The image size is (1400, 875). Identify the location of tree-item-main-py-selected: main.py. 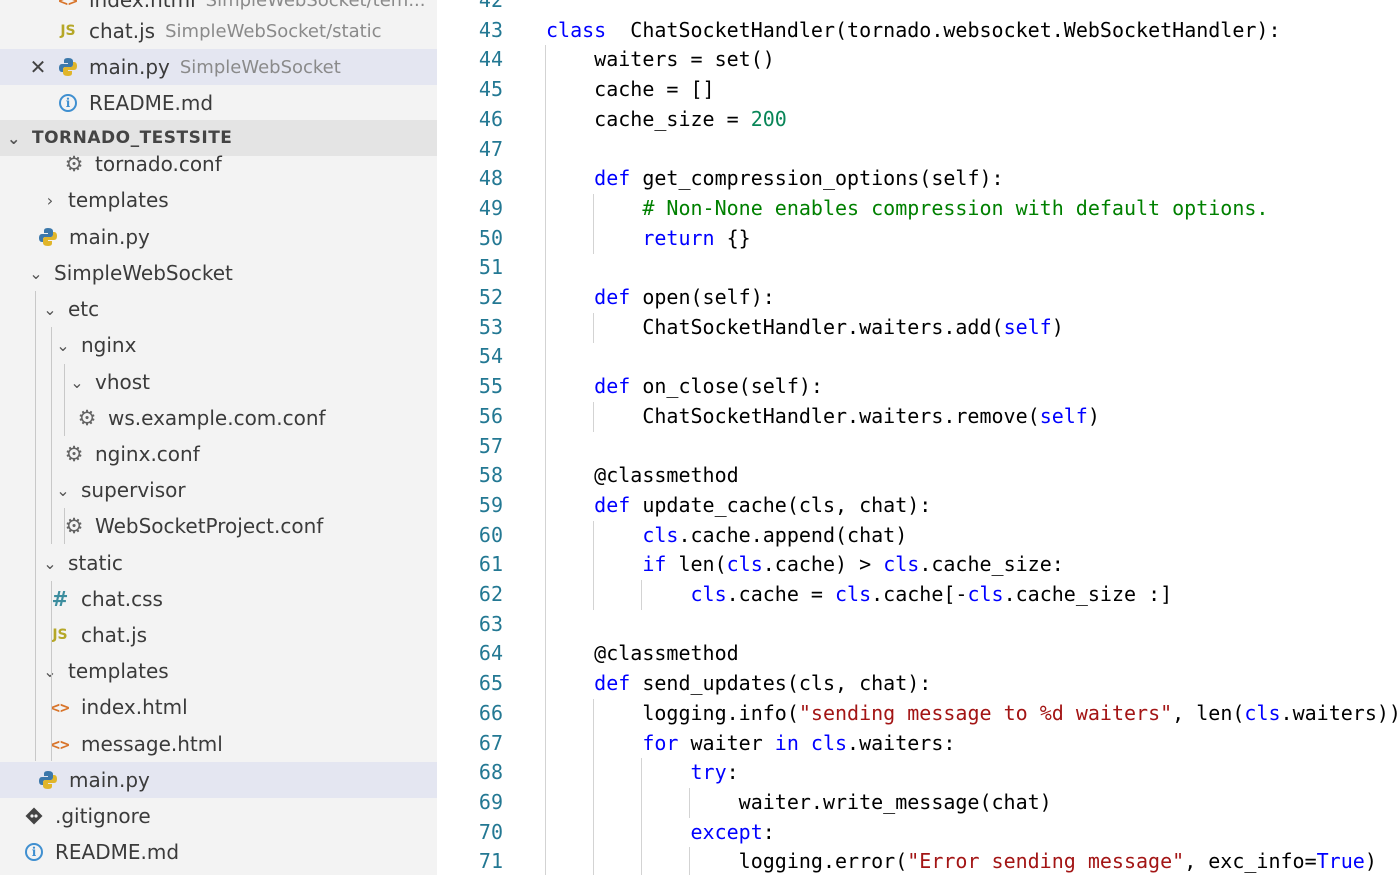
(218, 780).